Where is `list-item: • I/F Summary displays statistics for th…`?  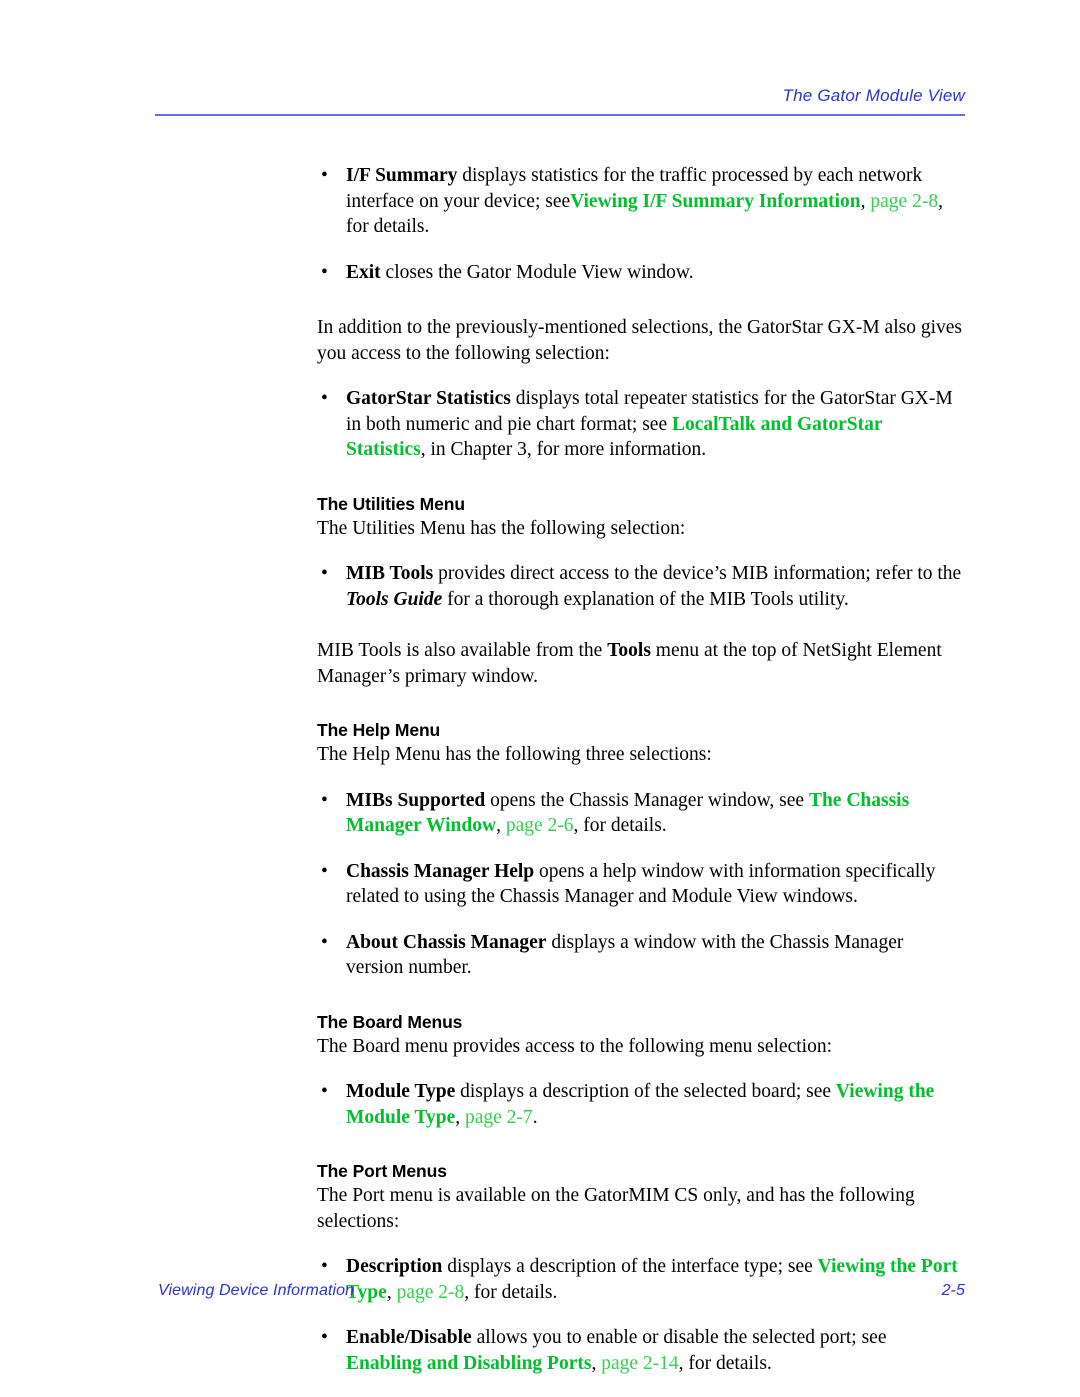
list-item: • I/F Summary displays statistics for th… is located at coordinates (639, 201).